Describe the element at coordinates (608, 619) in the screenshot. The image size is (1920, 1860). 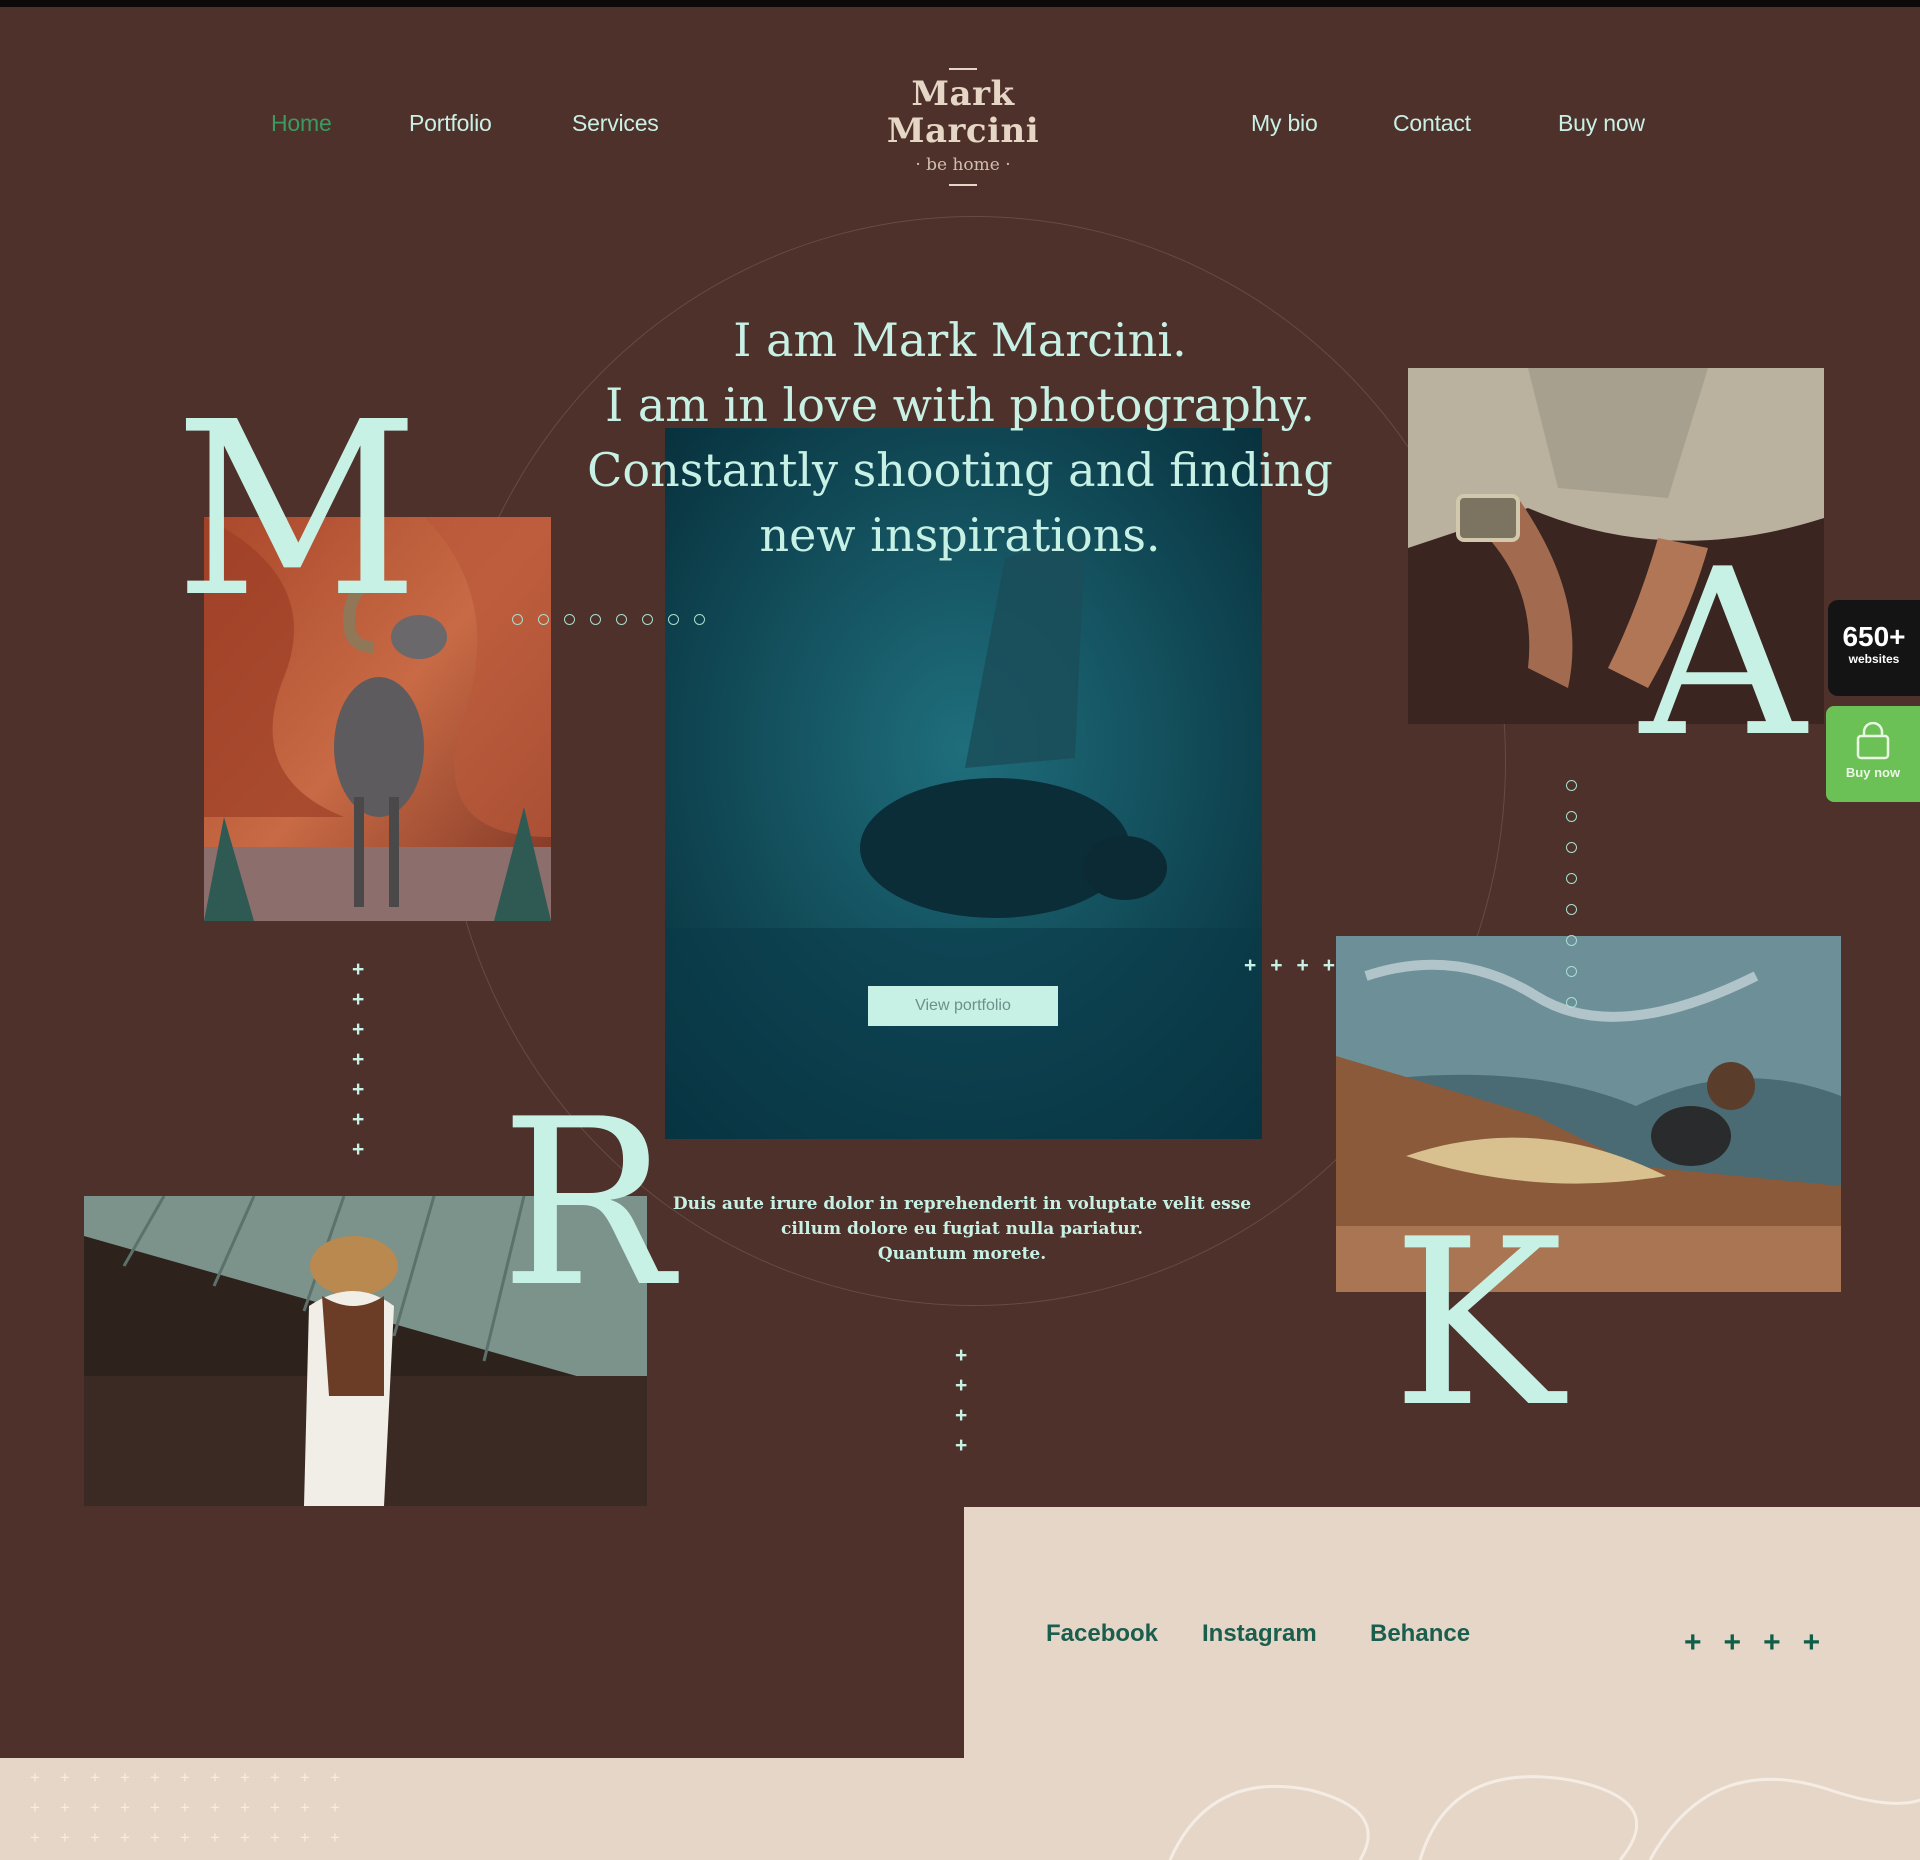
I see `decorative-dots-horizontal` at that location.